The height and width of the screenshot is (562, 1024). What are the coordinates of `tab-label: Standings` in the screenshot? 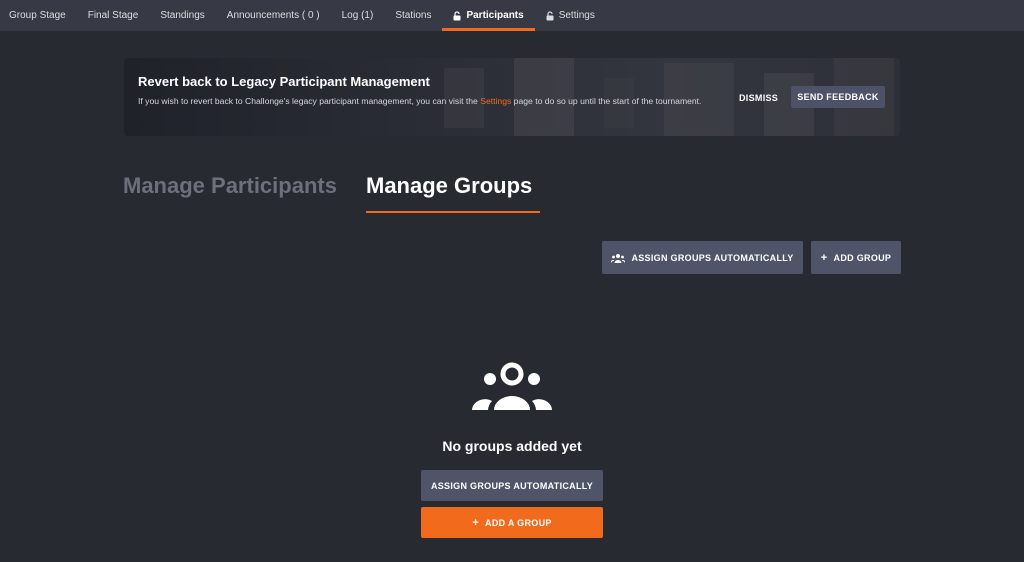 It's located at (182, 15).